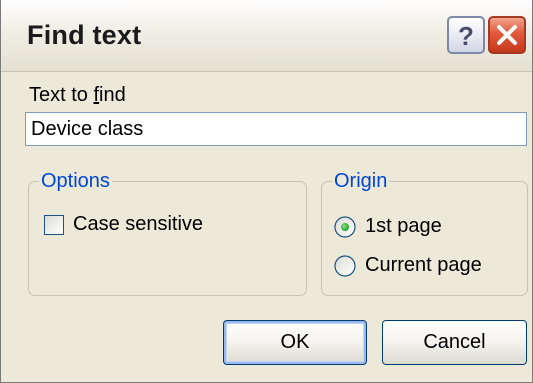  What do you see at coordinates (276, 129) in the screenshot?
I see `find-text-input` at bounding box center [276, 129].